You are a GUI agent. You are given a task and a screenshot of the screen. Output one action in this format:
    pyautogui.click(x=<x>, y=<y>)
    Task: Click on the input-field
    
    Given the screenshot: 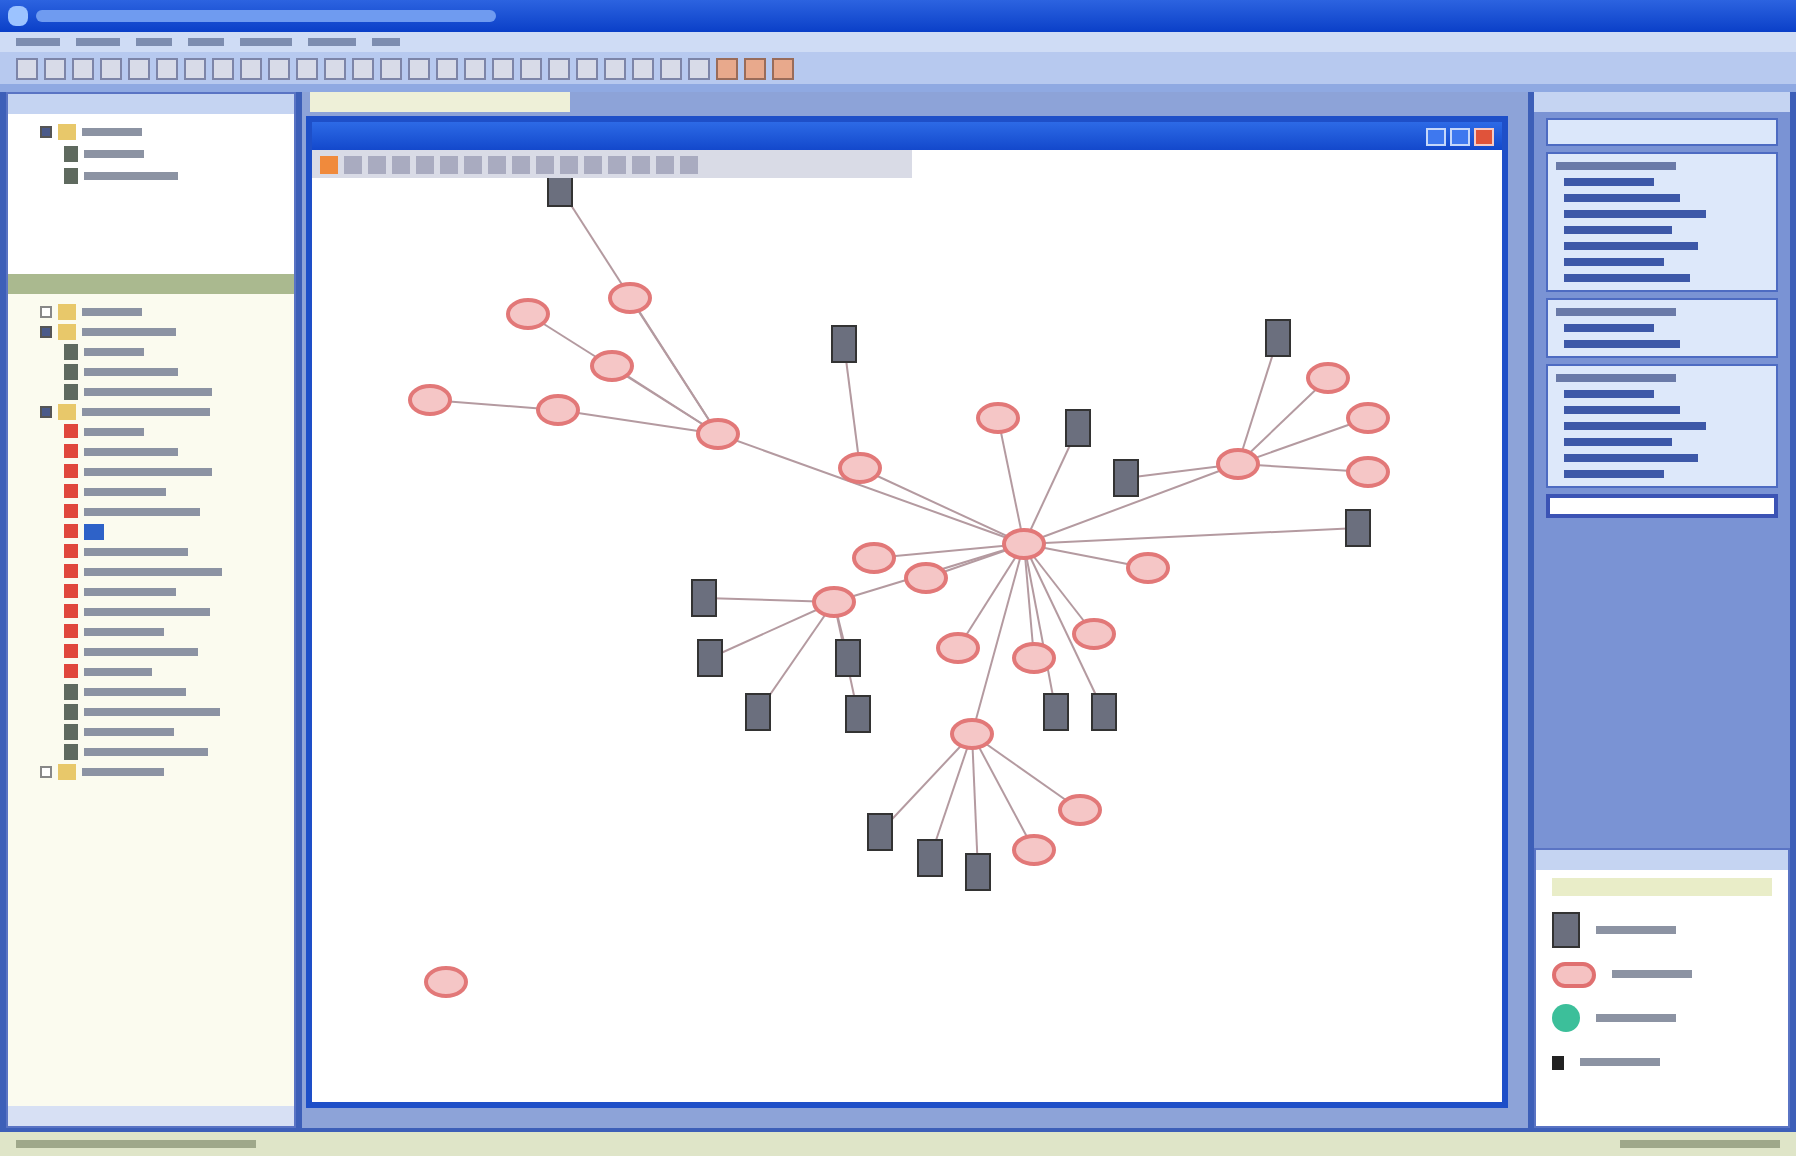 What is the action you would take?
    pyautogui.click(x=1662, y=506)
    